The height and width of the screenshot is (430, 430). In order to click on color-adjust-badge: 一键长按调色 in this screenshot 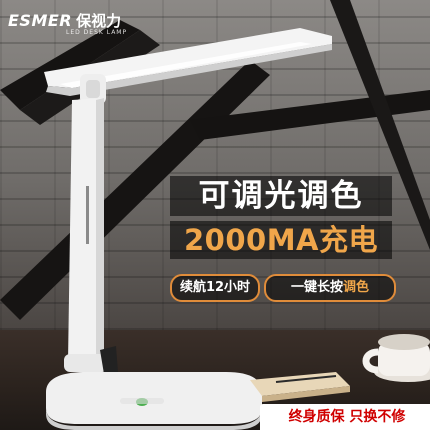, I will do `click(330, 288)`.